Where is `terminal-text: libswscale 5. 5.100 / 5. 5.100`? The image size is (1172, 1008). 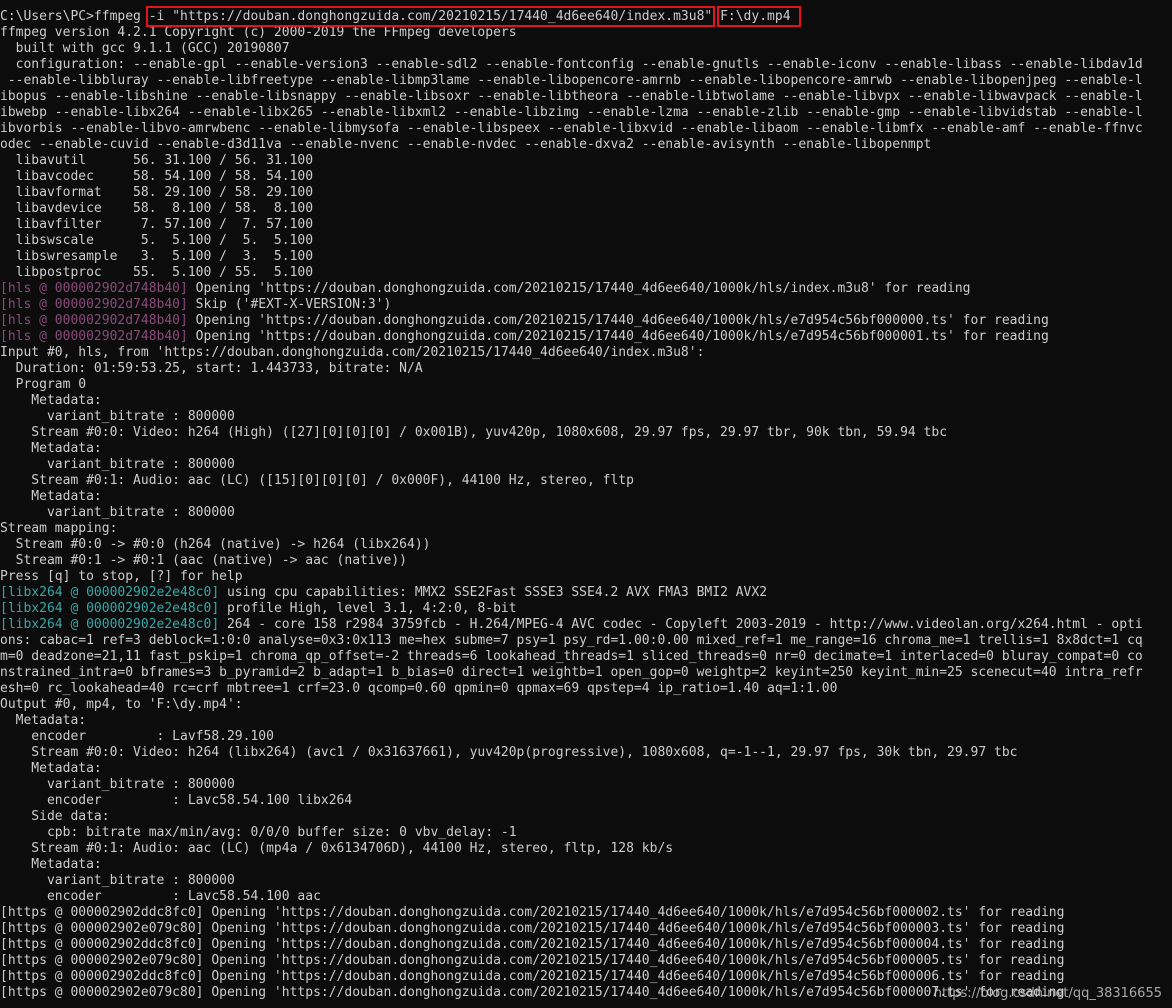 terminal-text: libswscale 5. 5.100 / 5. 5.100 is located at coordinates (157, 240).